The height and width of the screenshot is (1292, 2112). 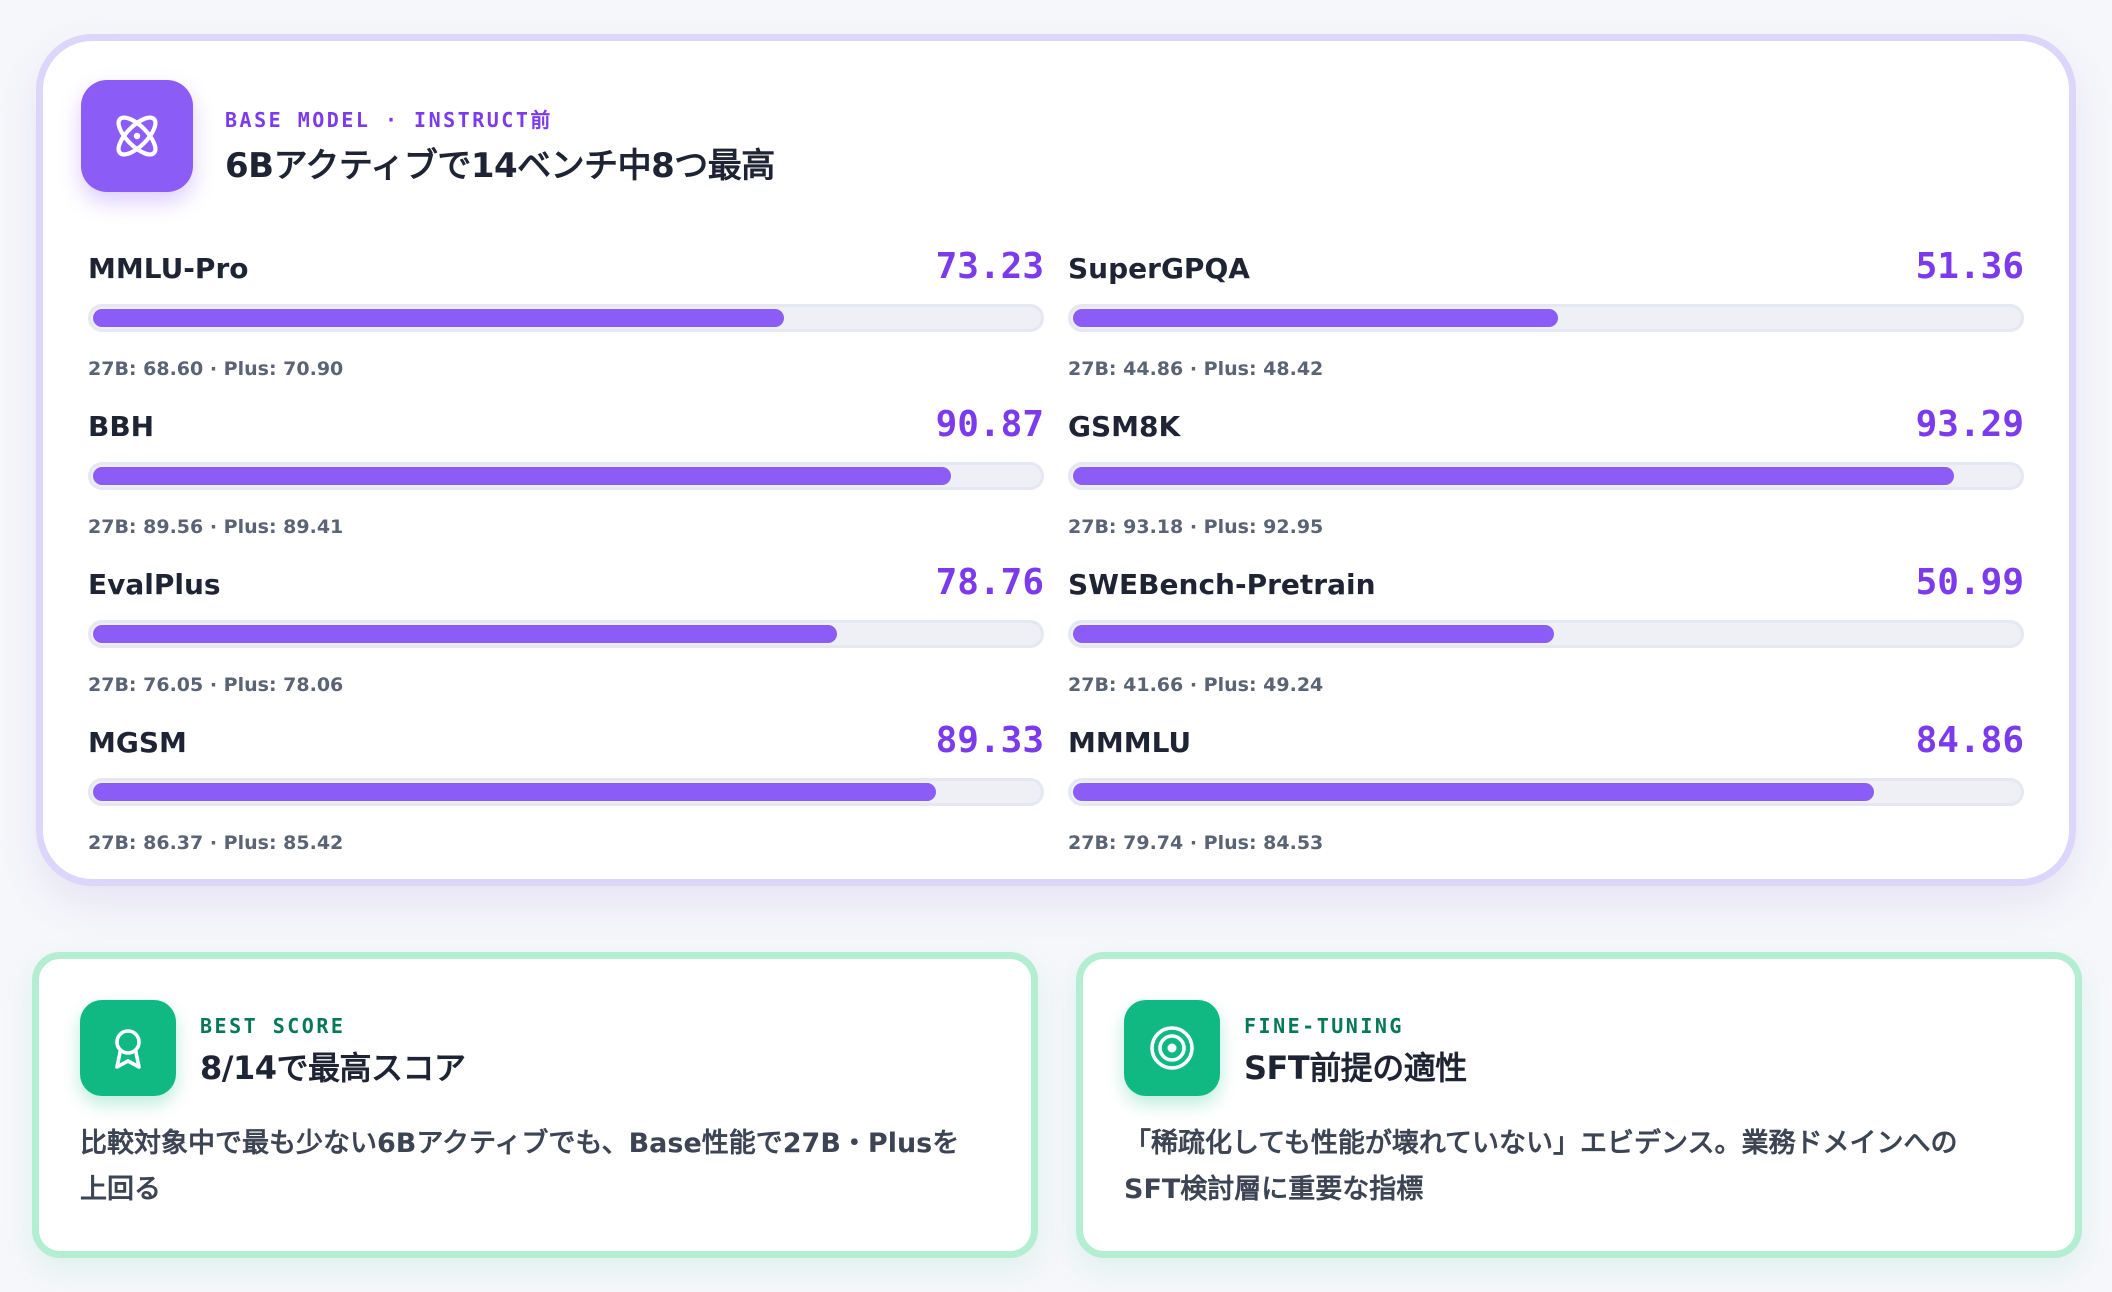 What do you see at coordinates (216, 527) in the screenshot?
I see `benchmark-comparison: 27B: 89.56 · Plus: 89.41` at bounding box center [216, 527].